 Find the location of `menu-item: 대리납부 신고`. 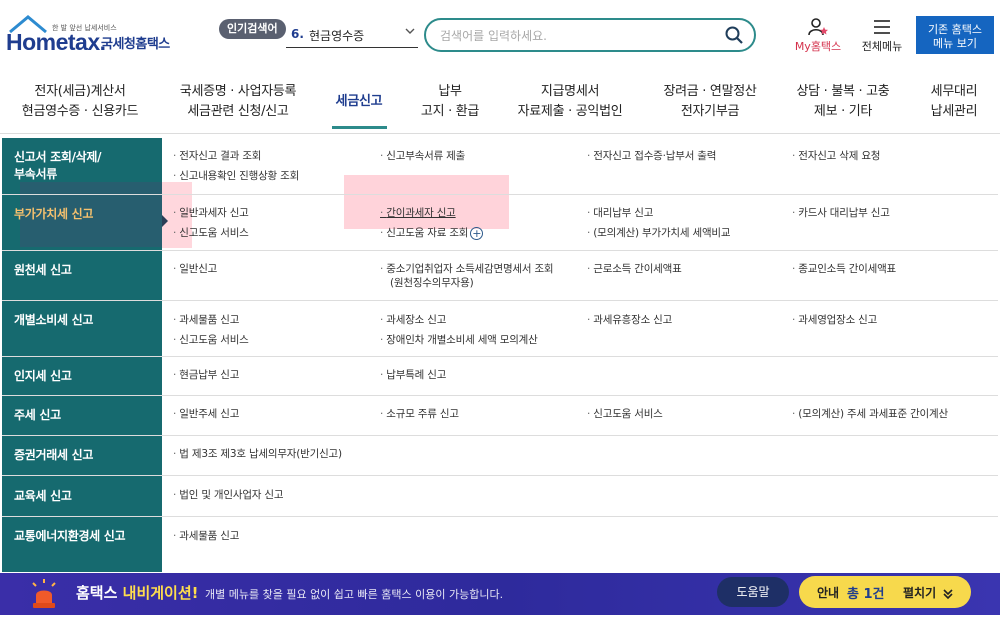

menu-item: 대리납부 신고 is located at coordinates (620, 213).